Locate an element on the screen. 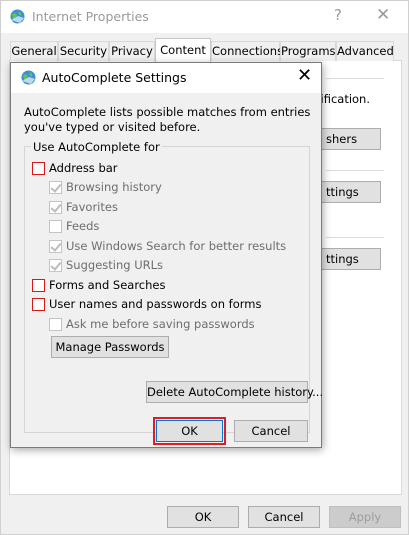 The height and width of the screenshot is (535, 409). tab-connections: Connections is located at coordinates (247, 51).